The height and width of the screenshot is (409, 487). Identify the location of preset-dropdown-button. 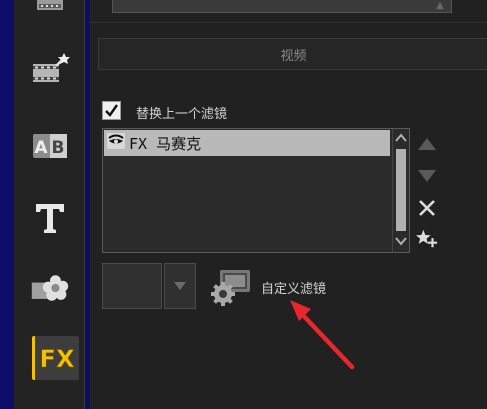
(180, 286).